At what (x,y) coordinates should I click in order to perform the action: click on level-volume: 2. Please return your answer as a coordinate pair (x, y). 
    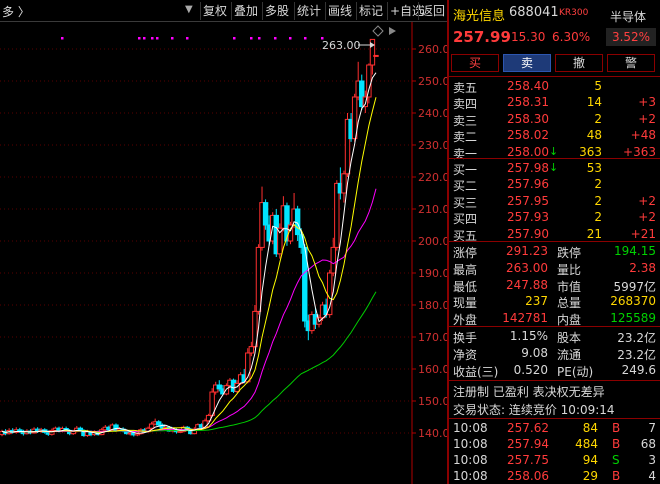
    Looking at the image, I should click on (598, 200).